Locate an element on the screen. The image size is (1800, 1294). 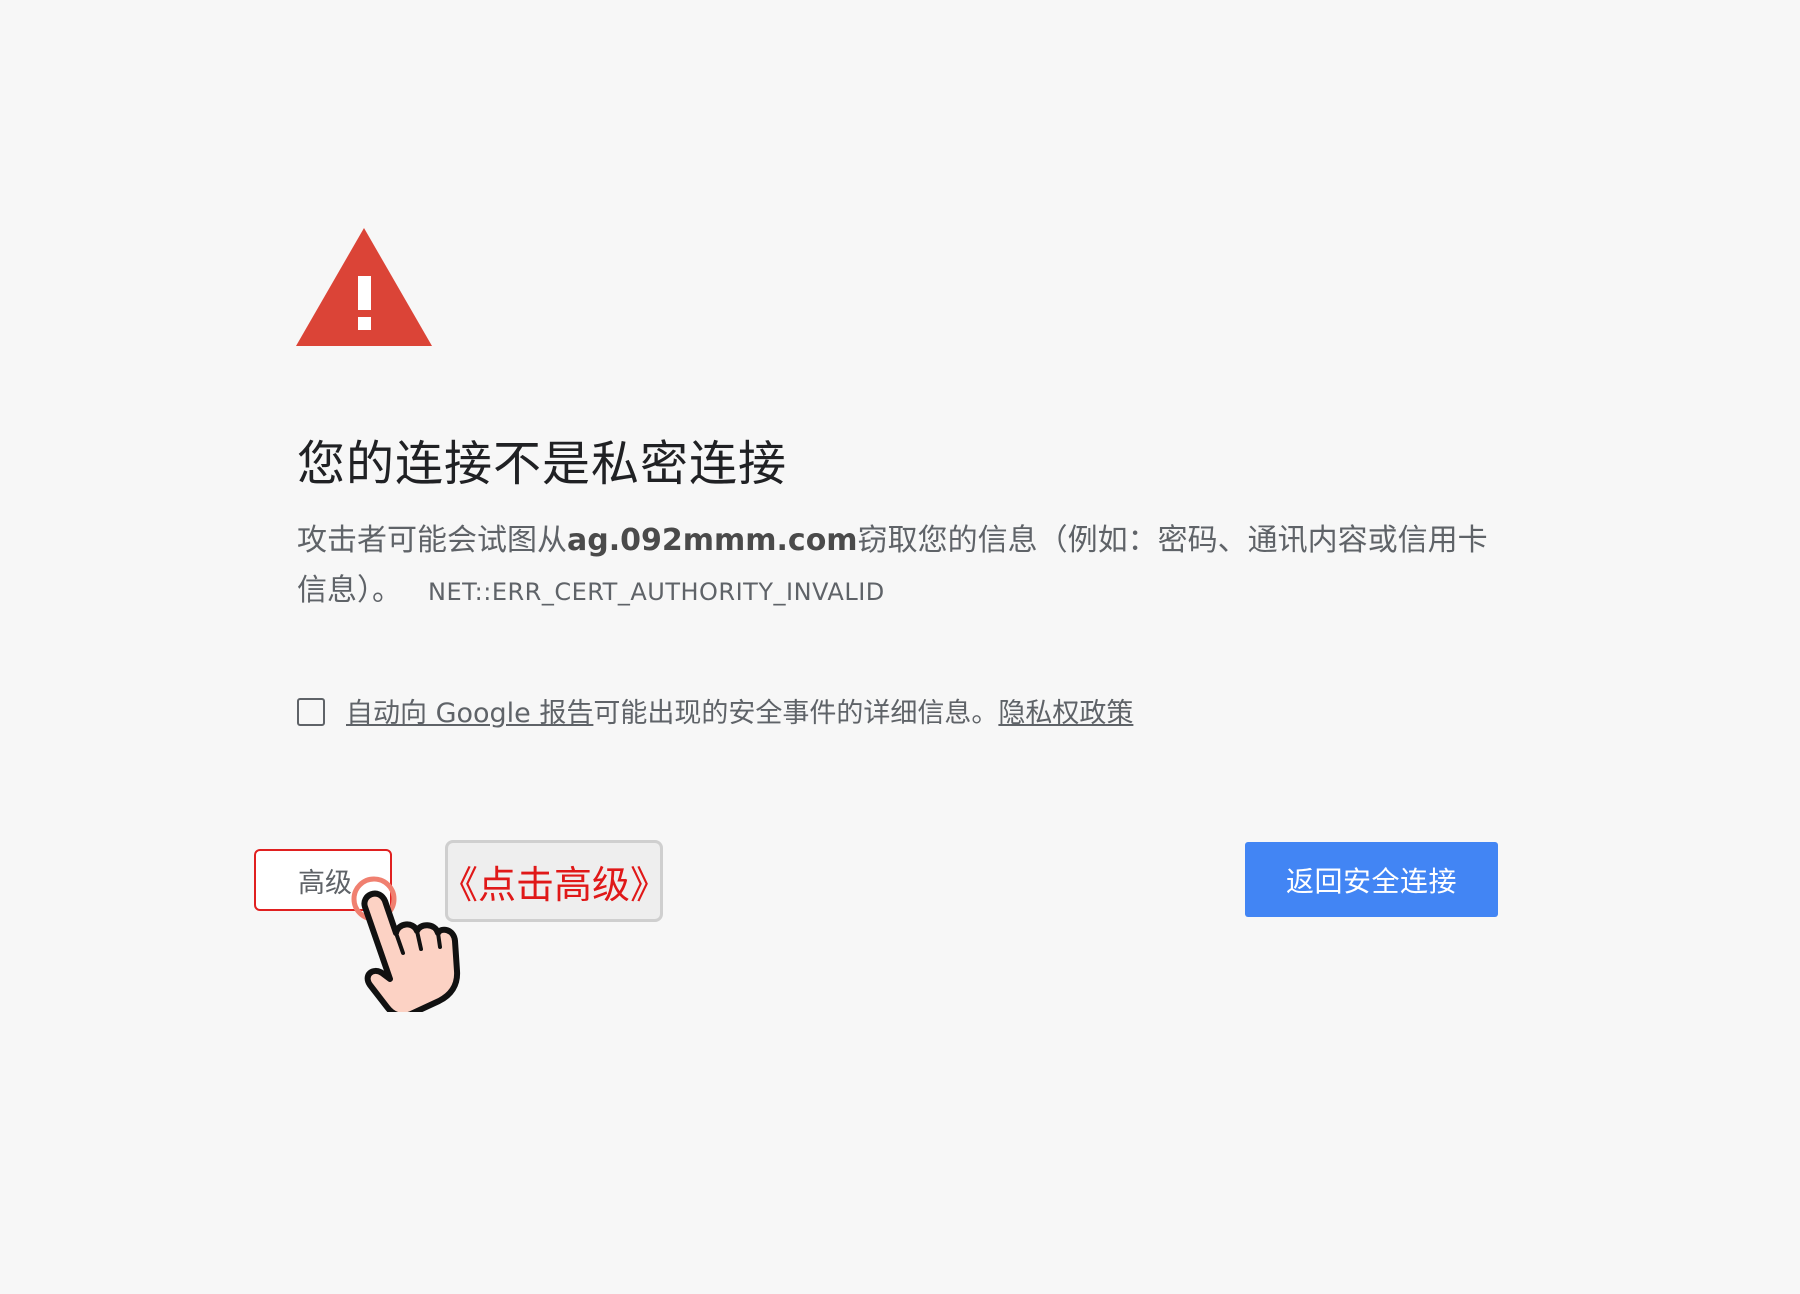
report-text: 自动向 Google 报告可能出现的安全事件的详细信息。隐私权政策 is located at coordinates (739, 714).